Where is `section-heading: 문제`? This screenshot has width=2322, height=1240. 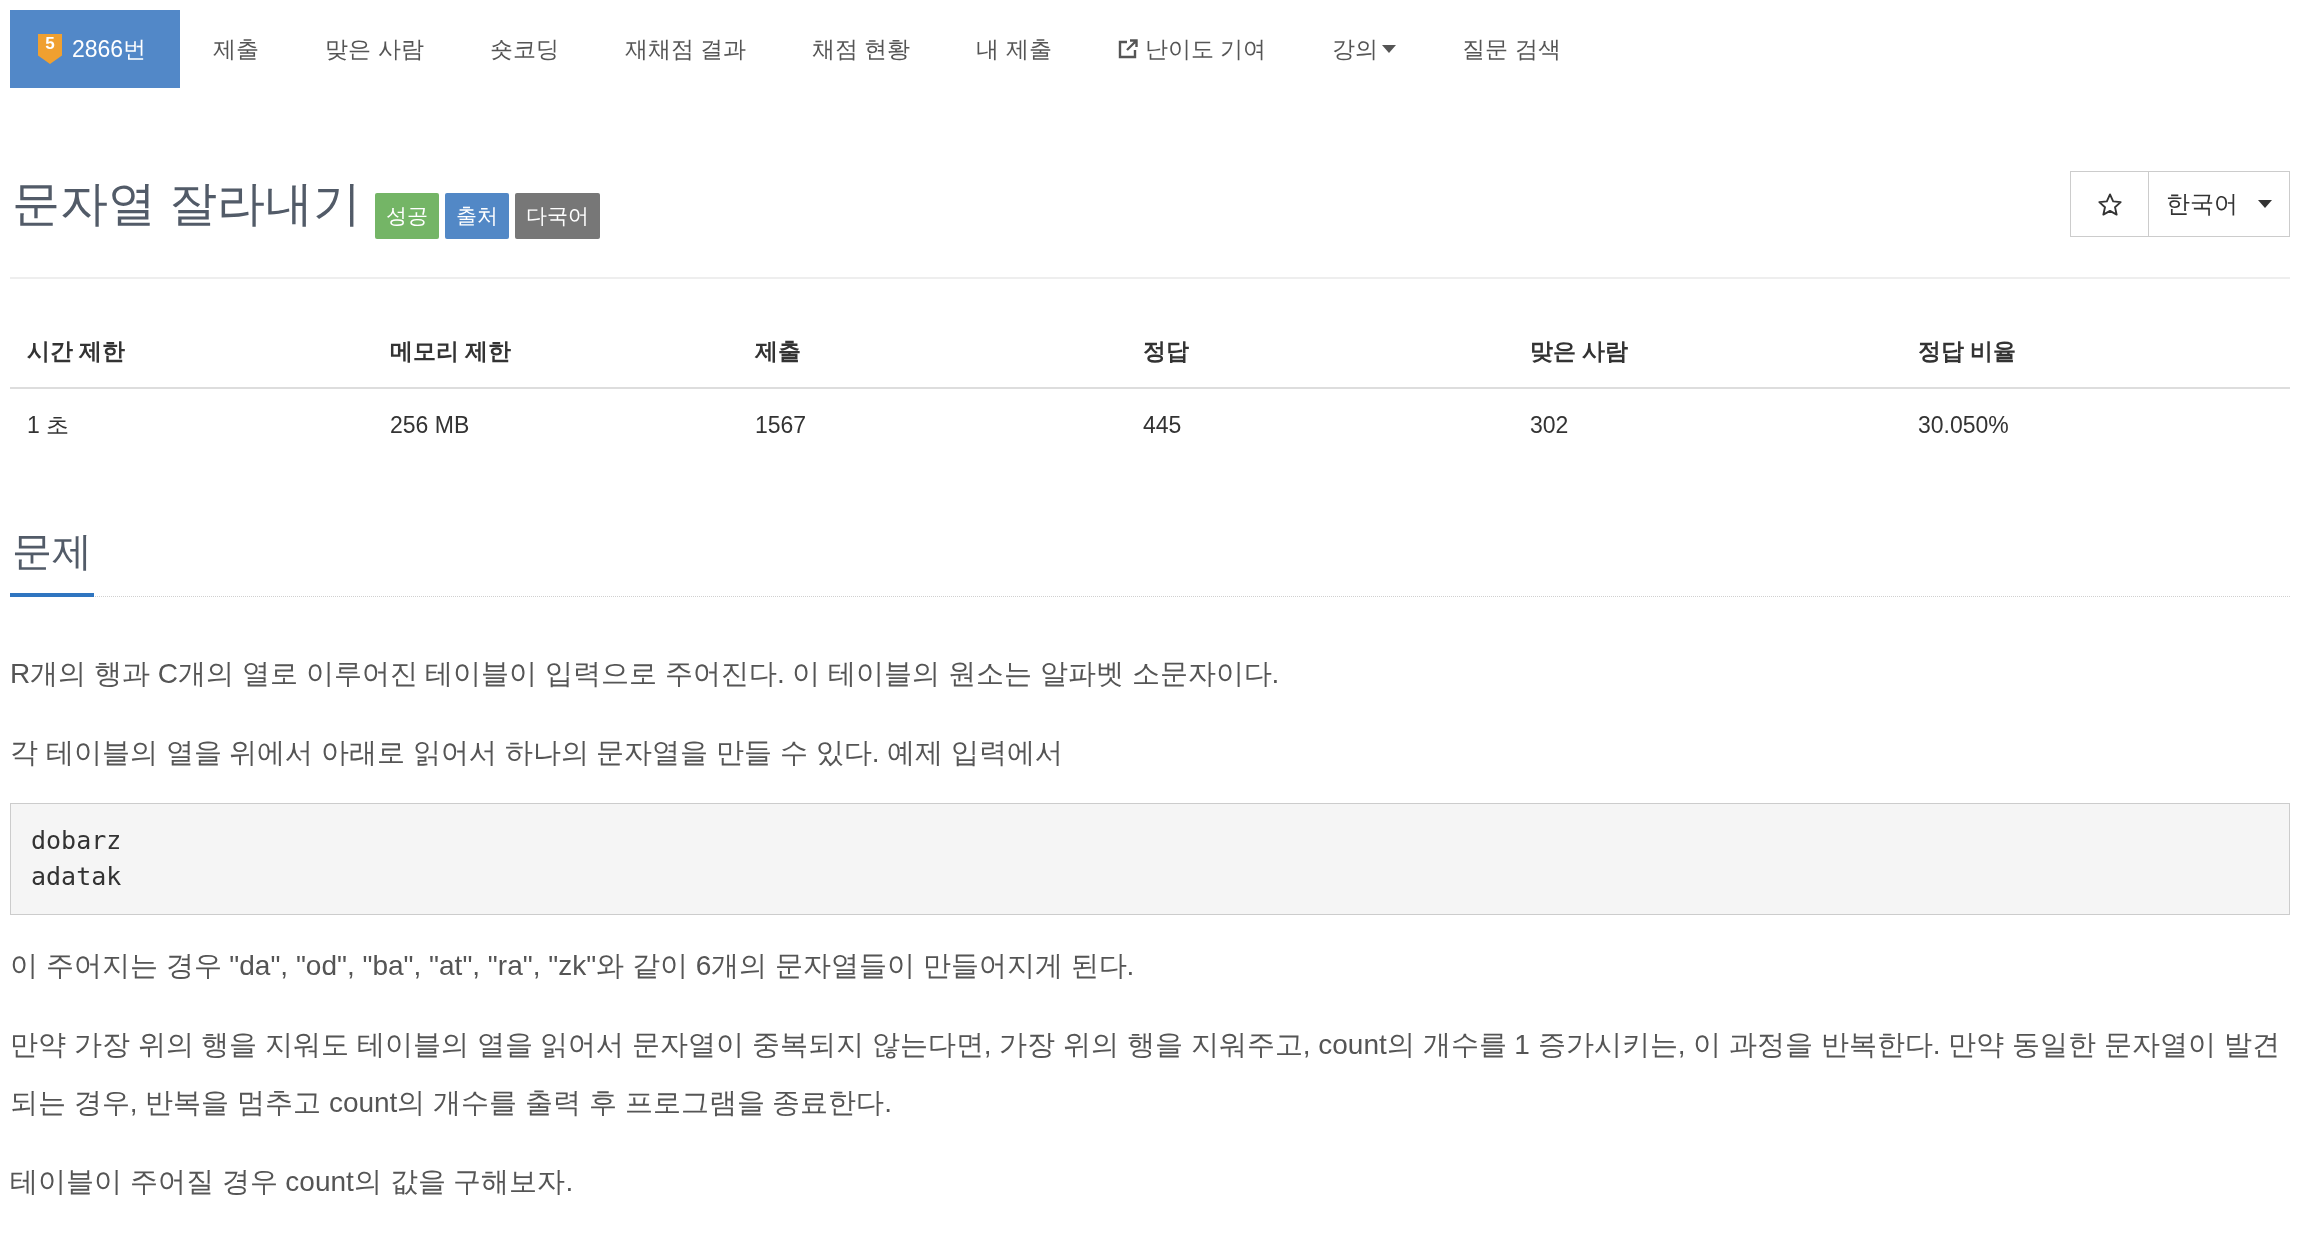
section-heading: 문제 is located at coordinates (52, 562).